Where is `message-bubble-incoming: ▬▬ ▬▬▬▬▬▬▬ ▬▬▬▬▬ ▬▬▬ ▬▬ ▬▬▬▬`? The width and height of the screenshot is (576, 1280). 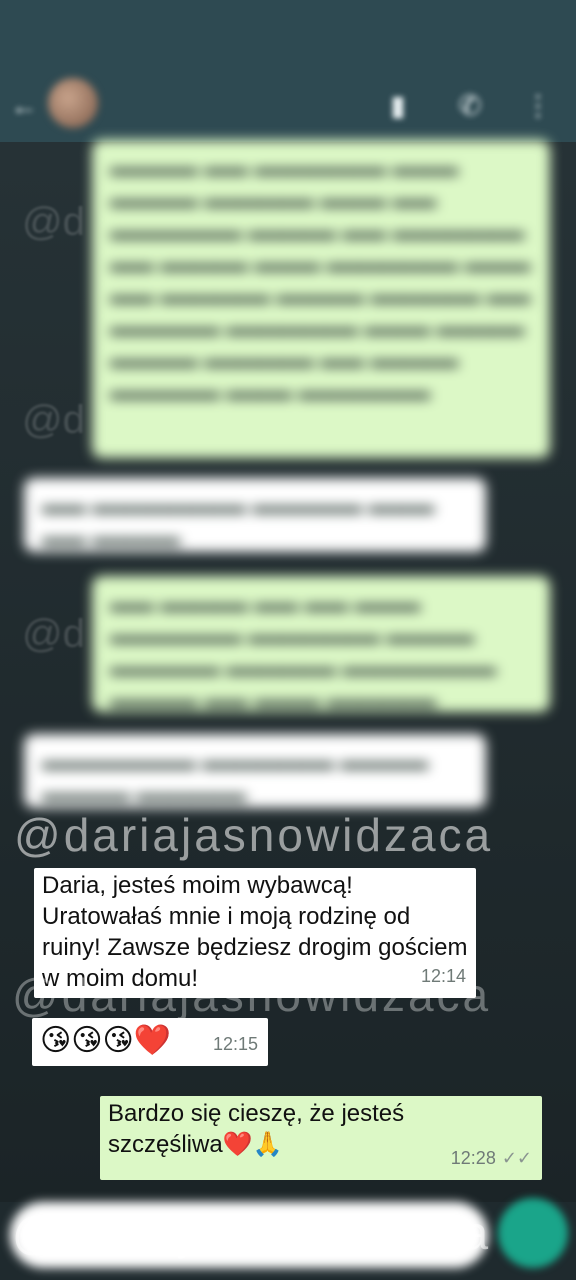
message-bubble-incoming: ▬▬ ▬▬▬▬▬▬▬ ▬▬▬▬▬ ▬▬▬ ▬▬ ▬▬▬▬ is located at coordinates (255, 515).